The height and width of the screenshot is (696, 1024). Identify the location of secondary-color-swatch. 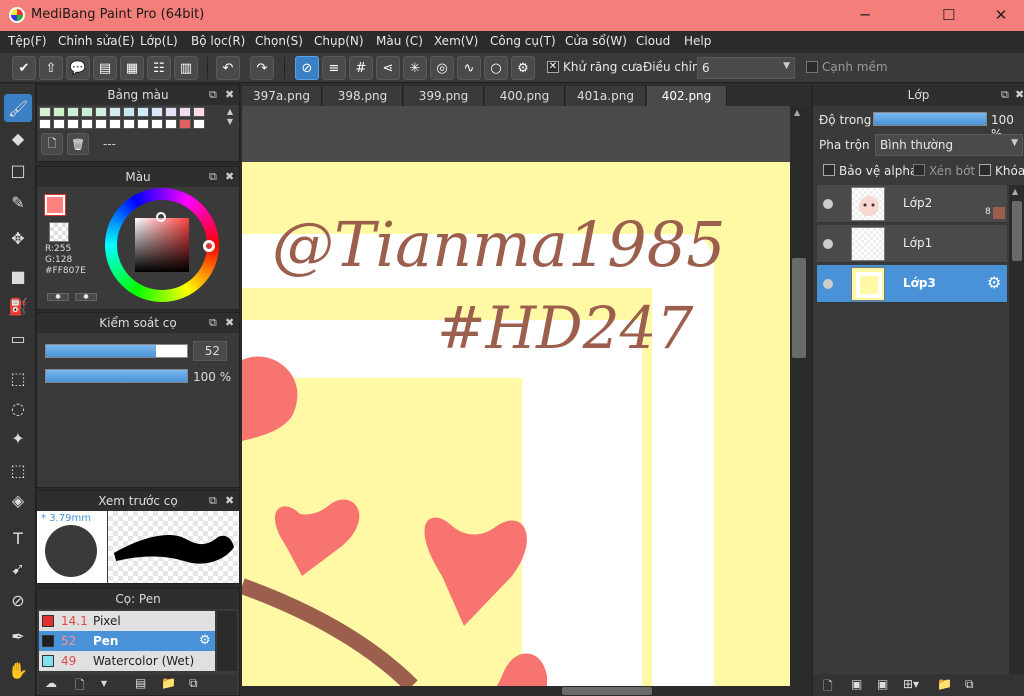
(59, 232).